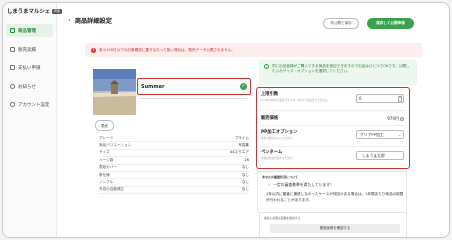  Describe the element at coordinates (282, 218) in the screenshot. I see `review-image-title: 審査に必要な画像を確認する` at that location.